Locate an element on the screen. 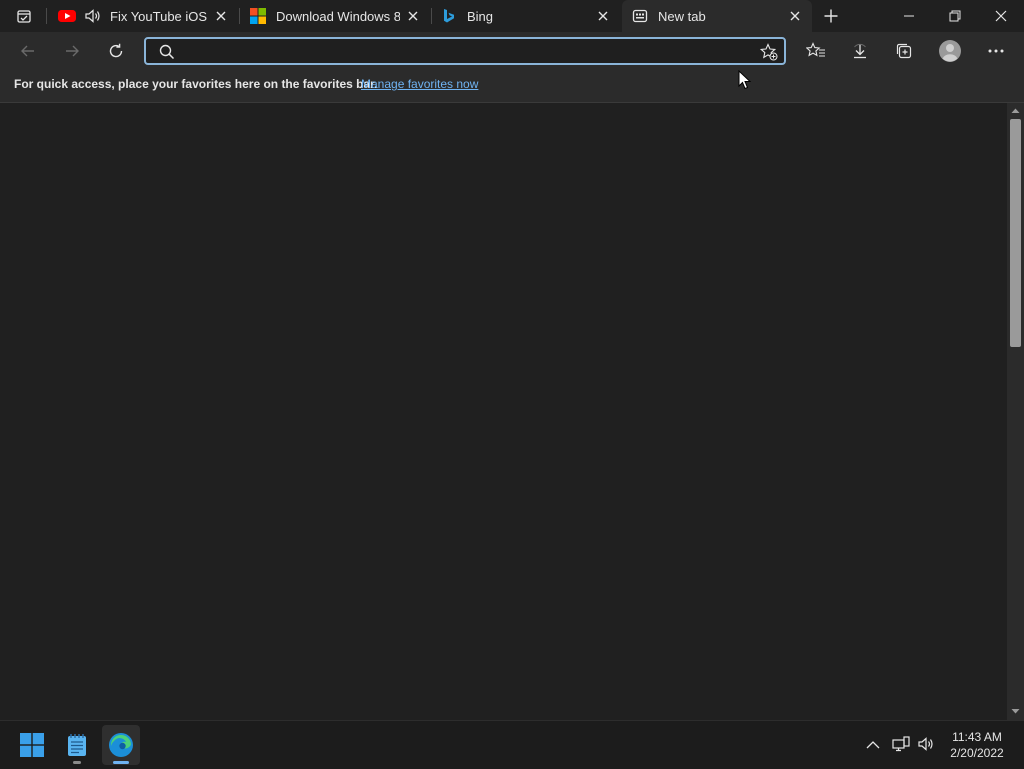 The height and width of the screenshot is (769, 1024). download-icon is located at coordinates (860, 51).